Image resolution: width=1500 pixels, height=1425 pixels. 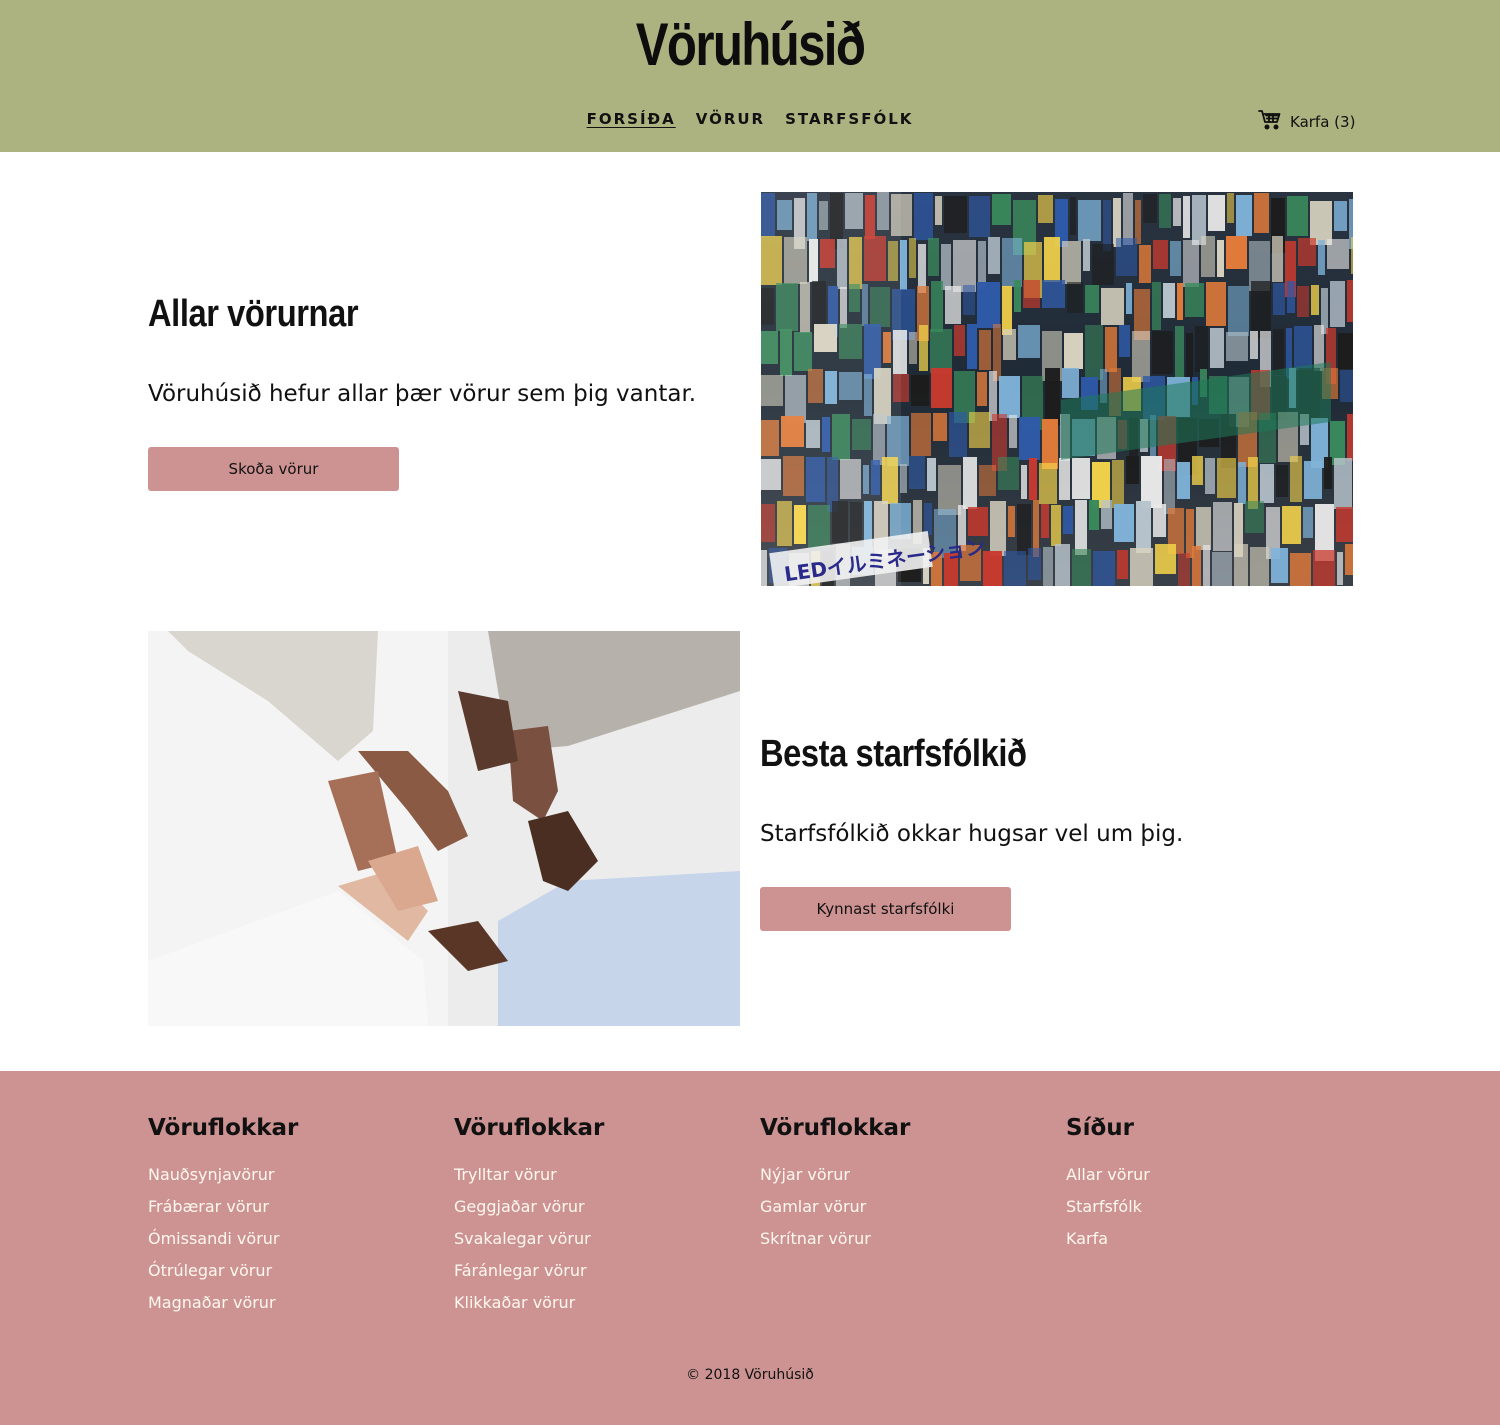 I want to click on footer-link: Allar vörur, so click(x=1108, y=1175).